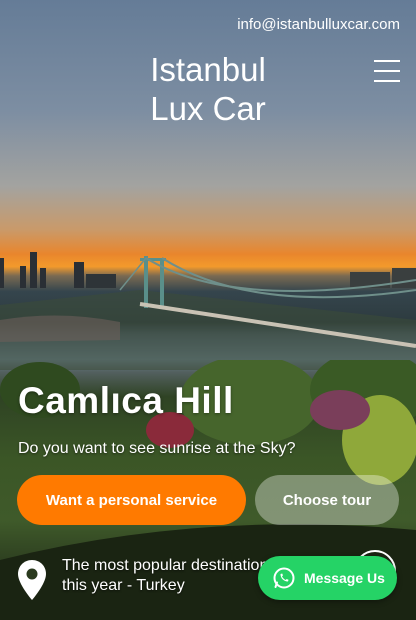 The height and width of the screenshot is (620, 416). I want to click on hero-subtitle: Do you want to see sunrise at the Sky?, so click(157, 448).